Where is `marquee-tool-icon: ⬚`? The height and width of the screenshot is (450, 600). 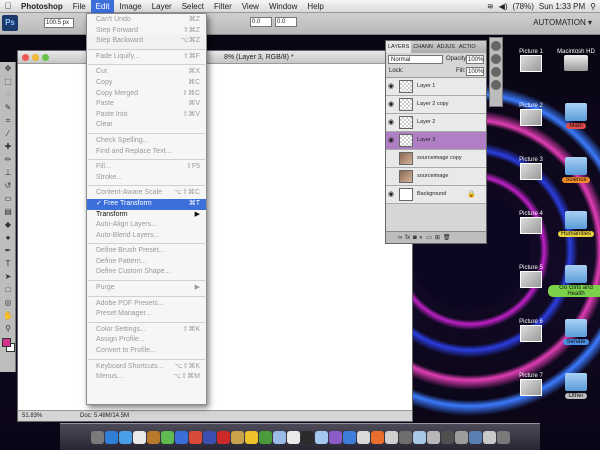
marquee-tool-icon: ⬚ is located at coordinates (8, 82).